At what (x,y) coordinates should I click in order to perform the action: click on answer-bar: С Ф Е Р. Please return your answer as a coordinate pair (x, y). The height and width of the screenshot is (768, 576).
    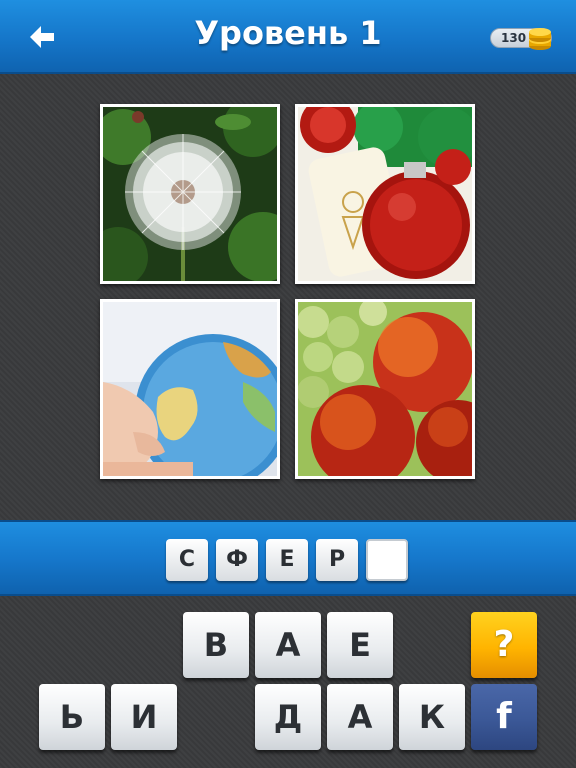
    Looking at the image, I should click on (288, 558).